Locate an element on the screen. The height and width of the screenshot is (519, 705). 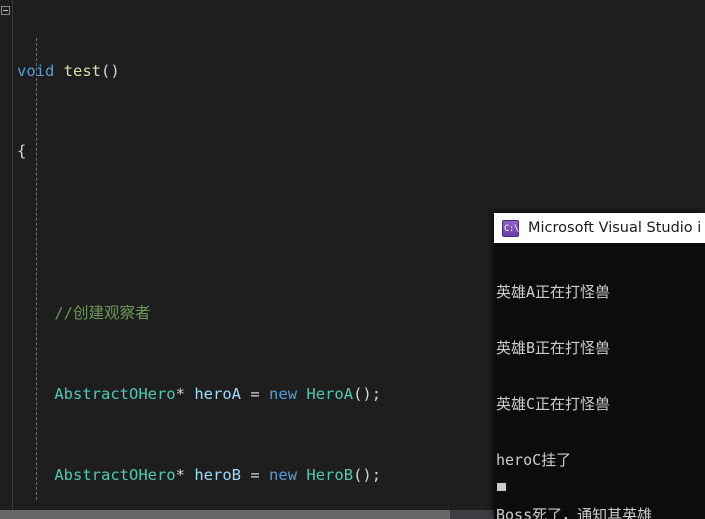
code-line: void test() is located at coordinates (359, 71).